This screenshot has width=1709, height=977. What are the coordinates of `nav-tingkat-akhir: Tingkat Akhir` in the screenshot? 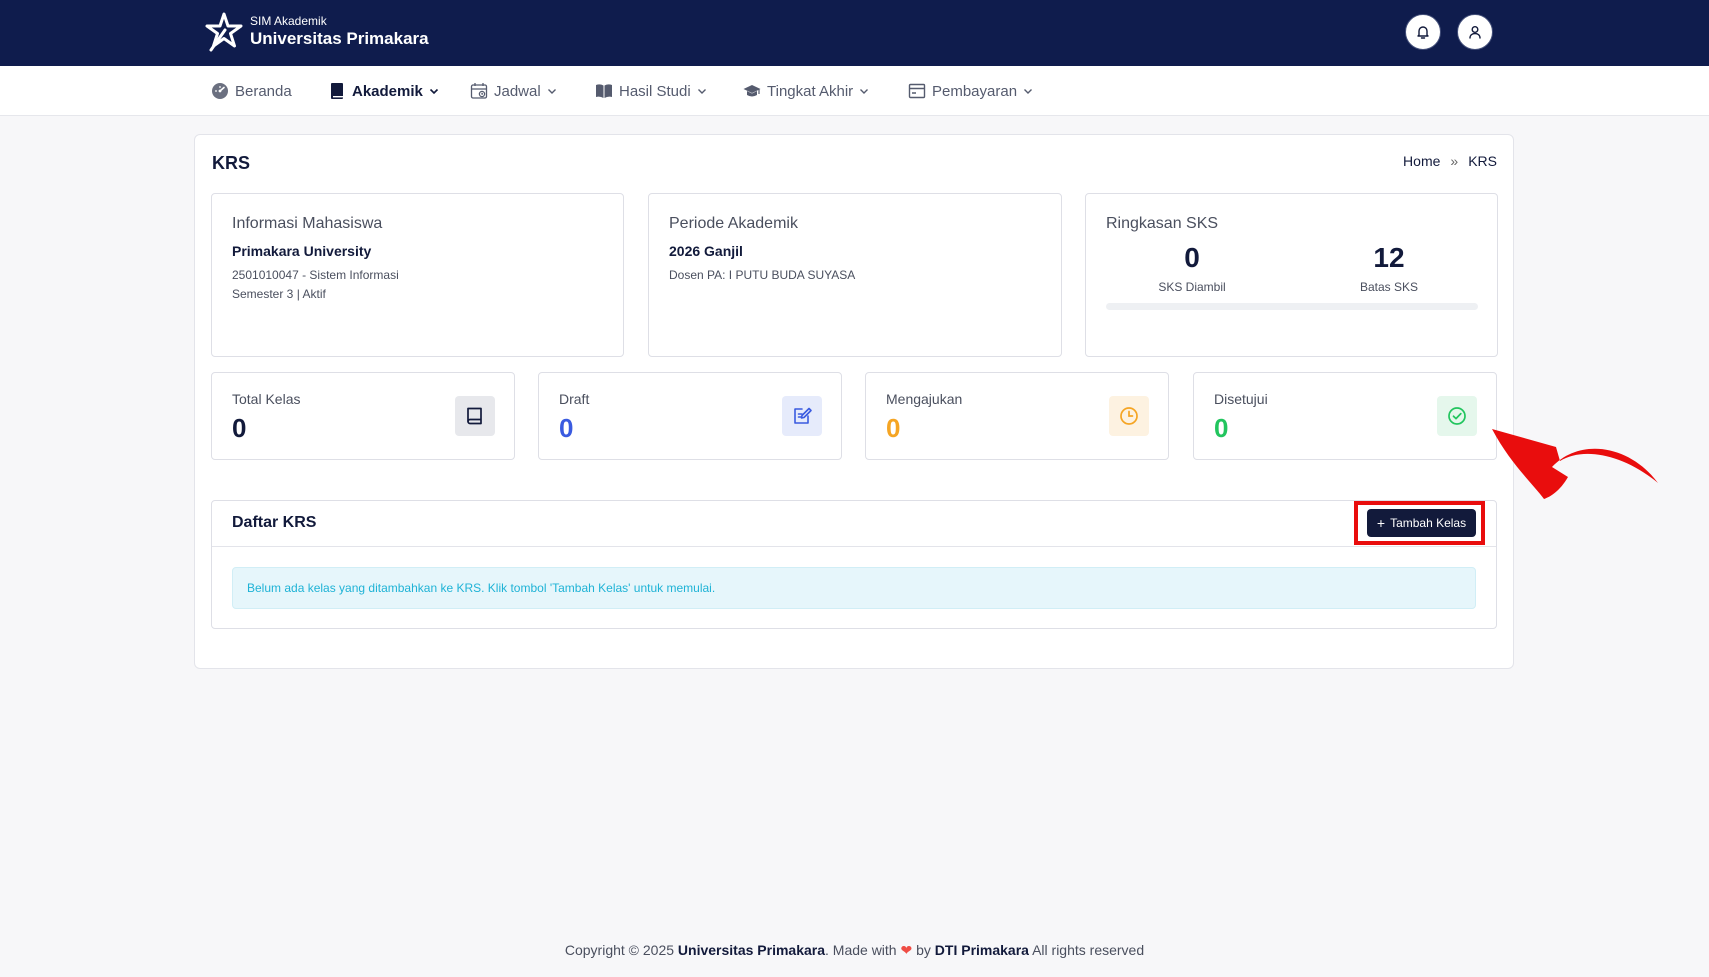 It's located at (806, 91).